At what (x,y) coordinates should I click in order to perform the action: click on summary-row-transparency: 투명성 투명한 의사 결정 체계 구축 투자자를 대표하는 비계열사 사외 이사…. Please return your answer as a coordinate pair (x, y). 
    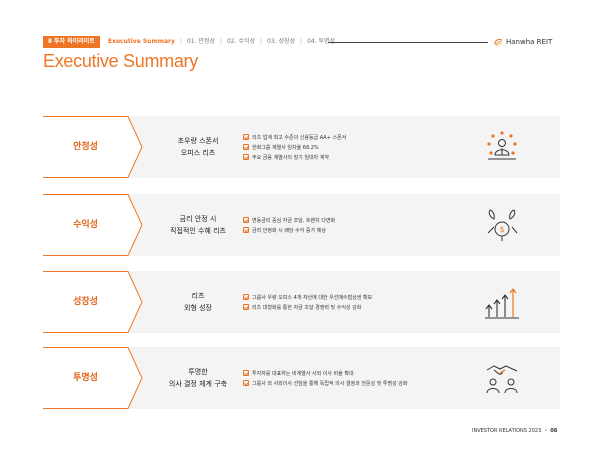
    Looking at the image, I should click on (301, 378).